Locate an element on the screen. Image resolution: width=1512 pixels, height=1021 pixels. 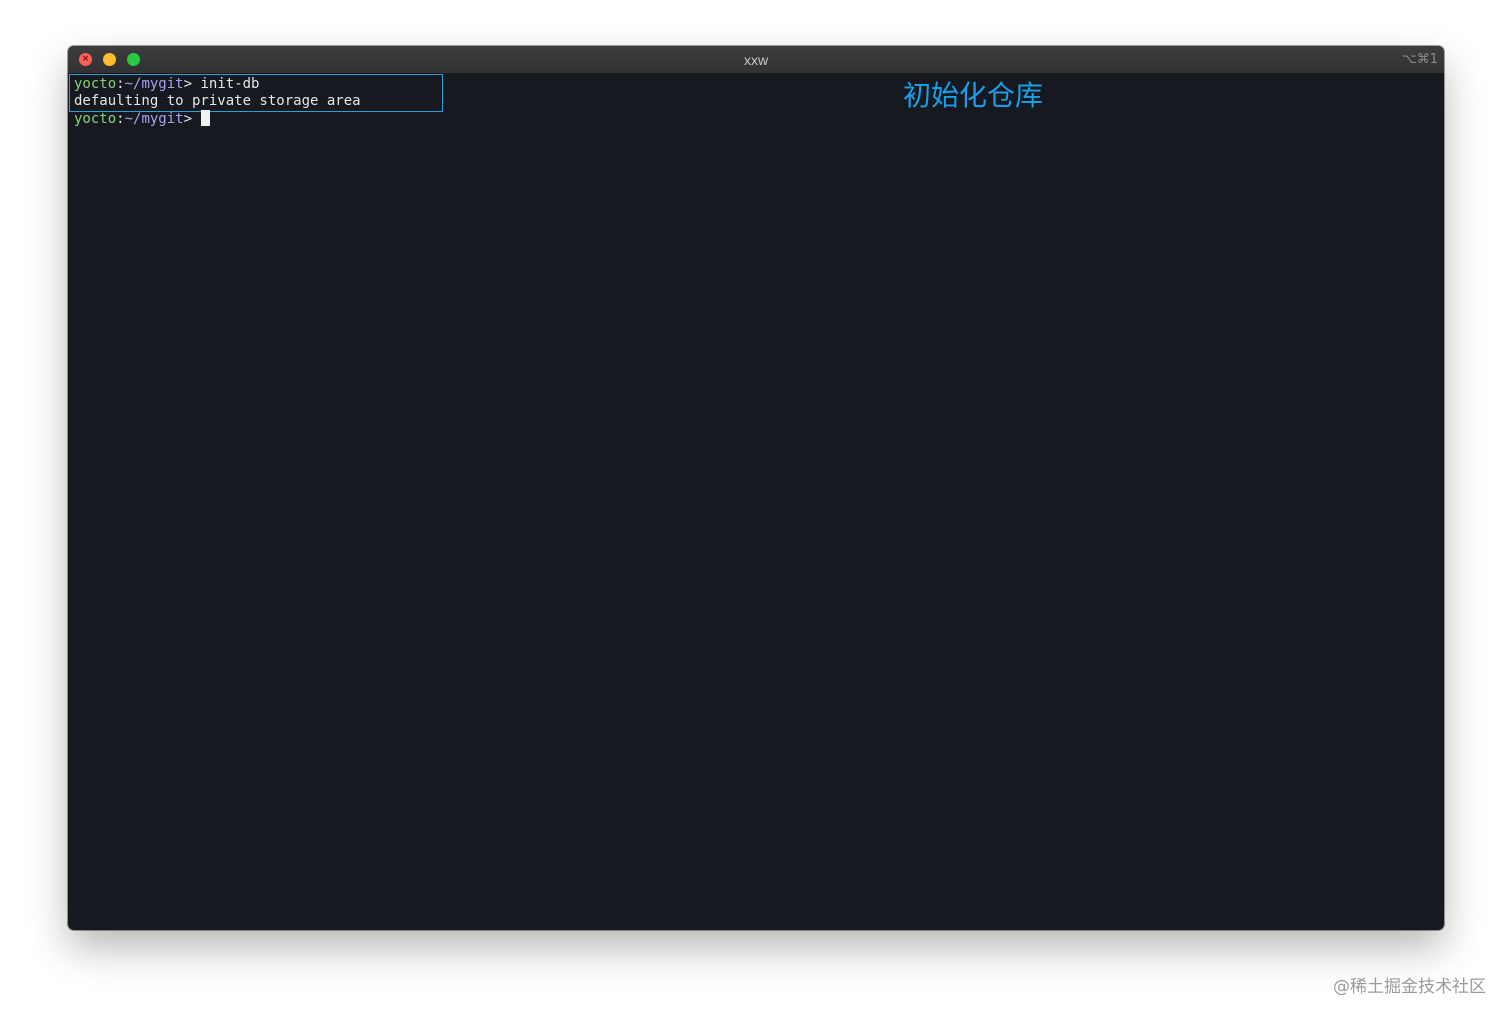
terminal-line-prompt: yocto:~/mygit> is located at coordinates (142, 119).